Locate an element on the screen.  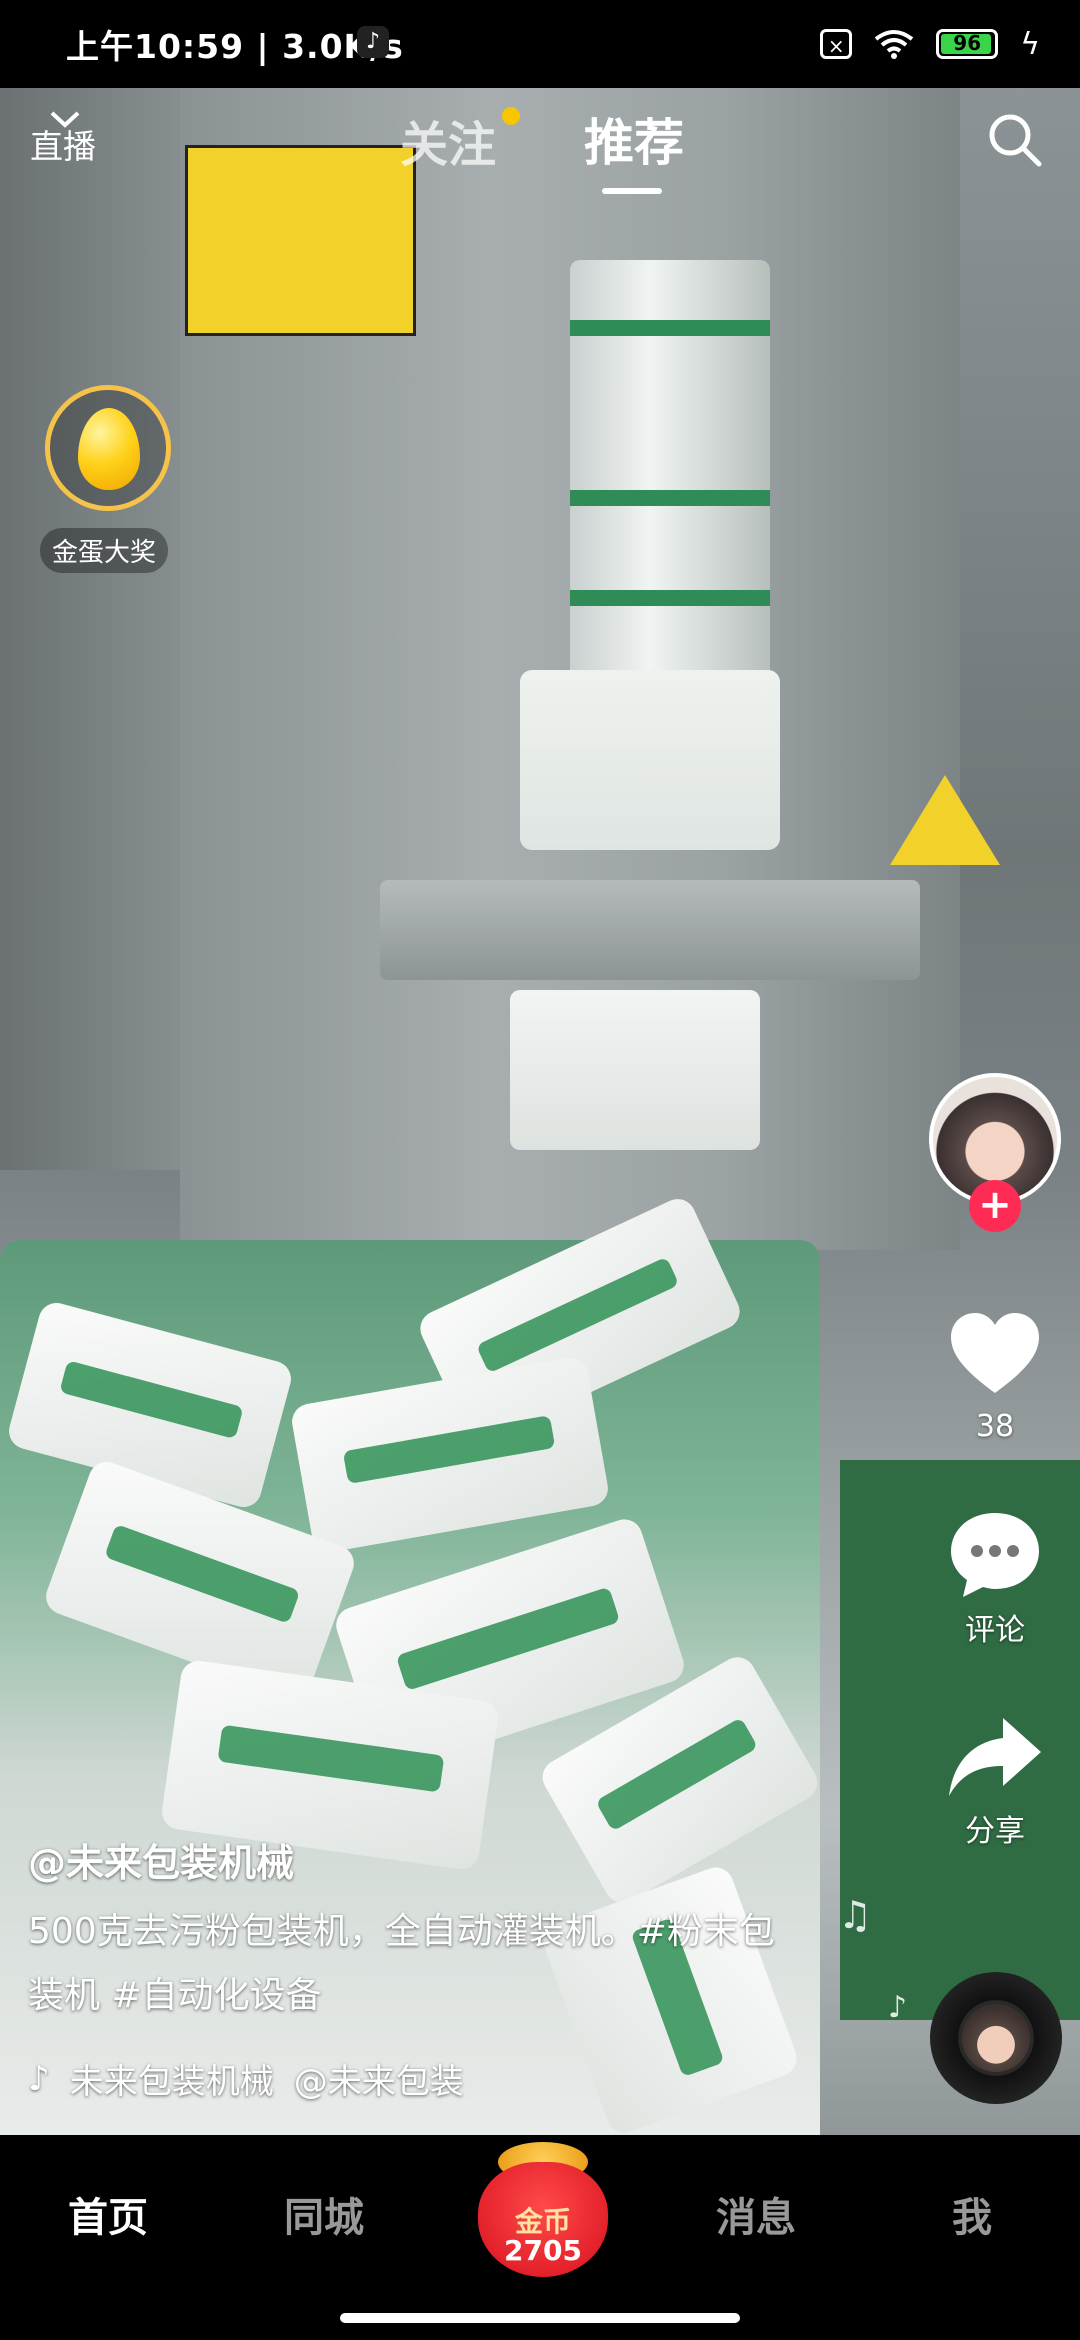
golden-egg-button is located at coordinates (108, 448).